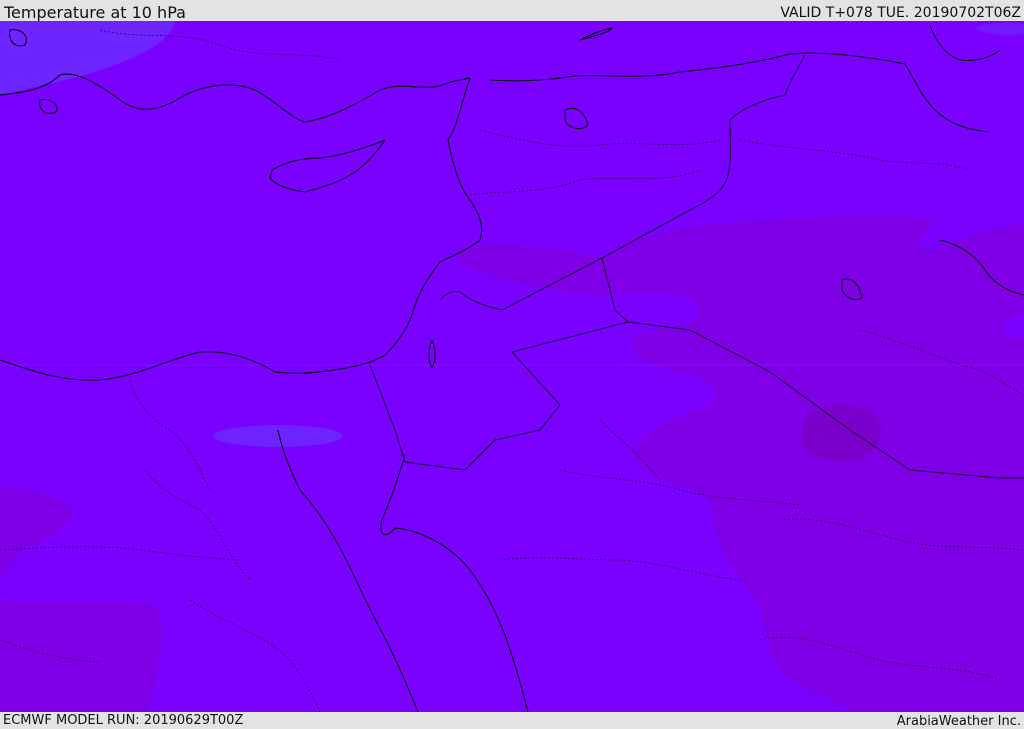 Image resolution: width=1024 pixels, height=729 pixels. What do you see at coordinates (958, 721) in the screenshot?
I see `credit-label: ArabiaWeather Inc.` at bounding box center [958, 721].